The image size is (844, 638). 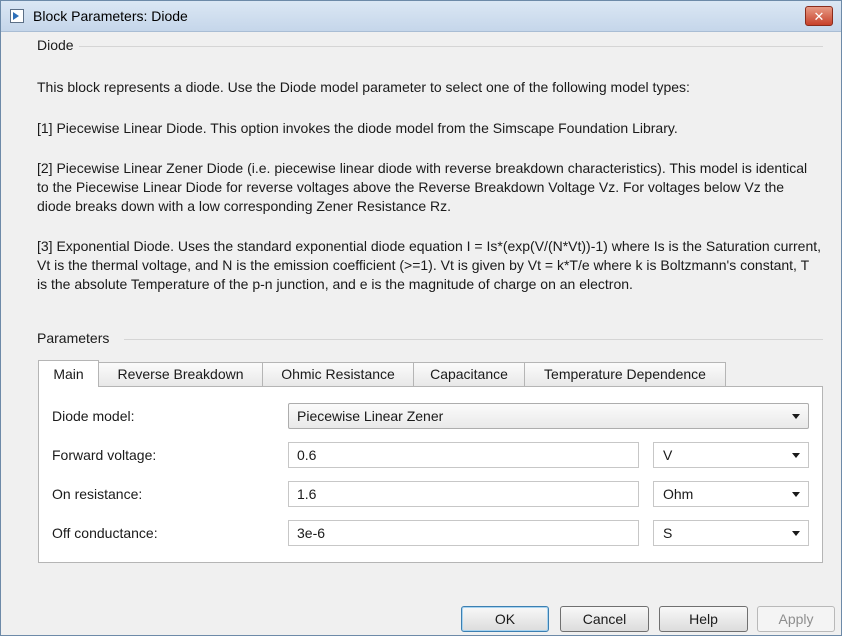 I want to click on diode-model-label: Diode model:, so click(x=93, y=416).